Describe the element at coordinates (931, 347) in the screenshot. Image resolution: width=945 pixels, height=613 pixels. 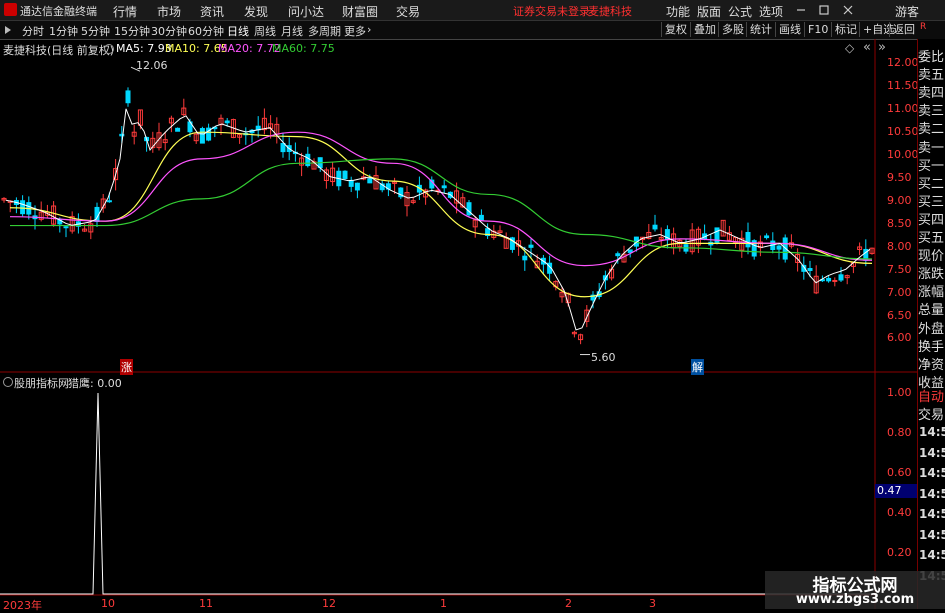
I see `quote-label: 换手` at that location.